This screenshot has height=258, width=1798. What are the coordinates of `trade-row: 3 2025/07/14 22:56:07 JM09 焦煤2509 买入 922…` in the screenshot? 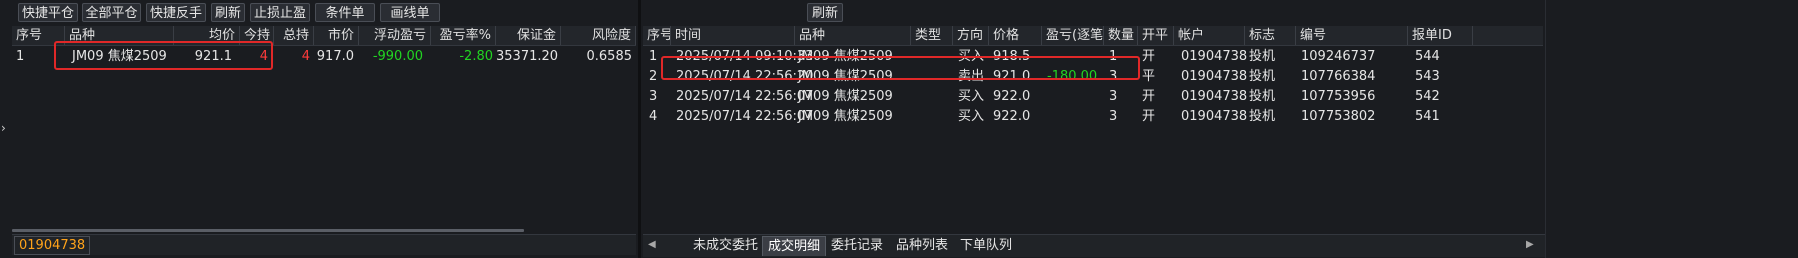 It's located at (1093, 97).